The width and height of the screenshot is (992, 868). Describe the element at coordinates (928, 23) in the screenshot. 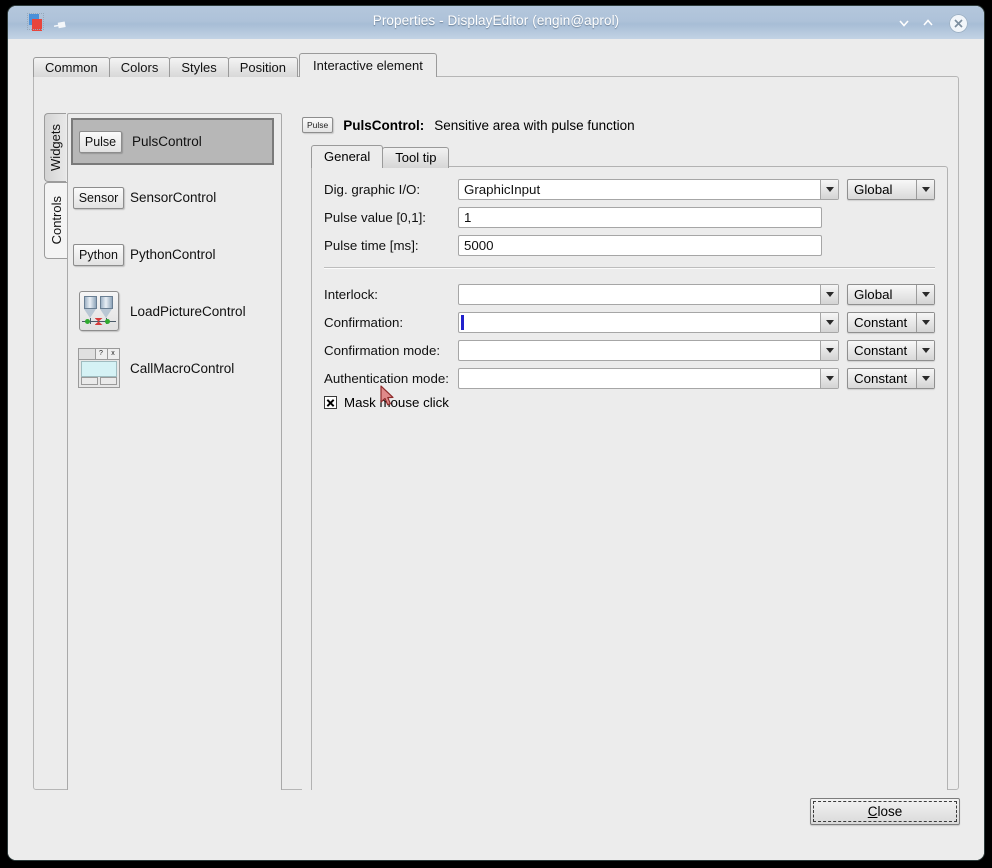

I see `maximize-button` at that location.